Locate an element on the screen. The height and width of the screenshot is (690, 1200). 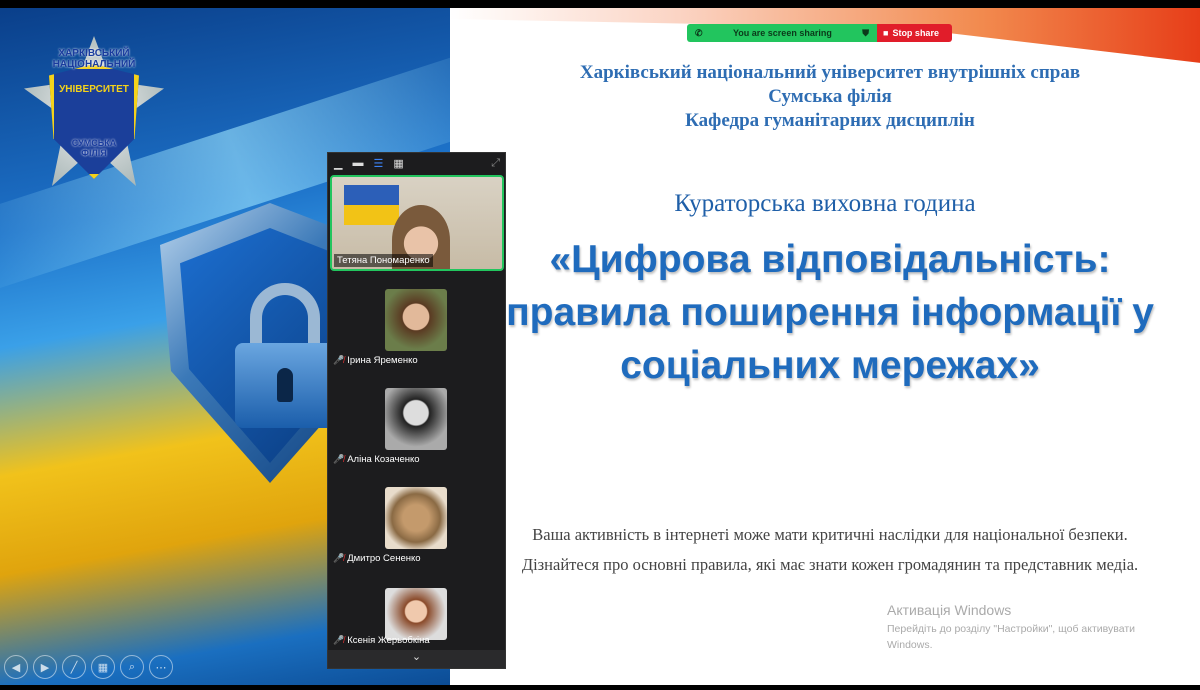
participant-tile: 🎤̸ Аліна Козаченко is located at coordinates (416, 429).